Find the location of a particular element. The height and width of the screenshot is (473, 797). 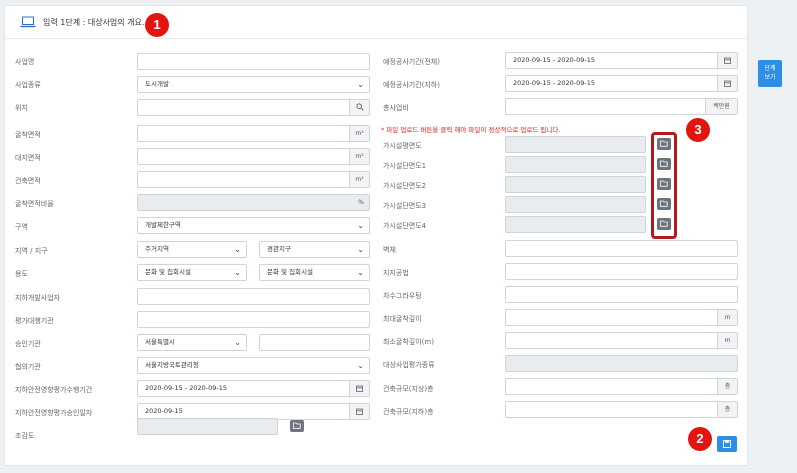

sec2-file-input is located at coordinates (575, 184).